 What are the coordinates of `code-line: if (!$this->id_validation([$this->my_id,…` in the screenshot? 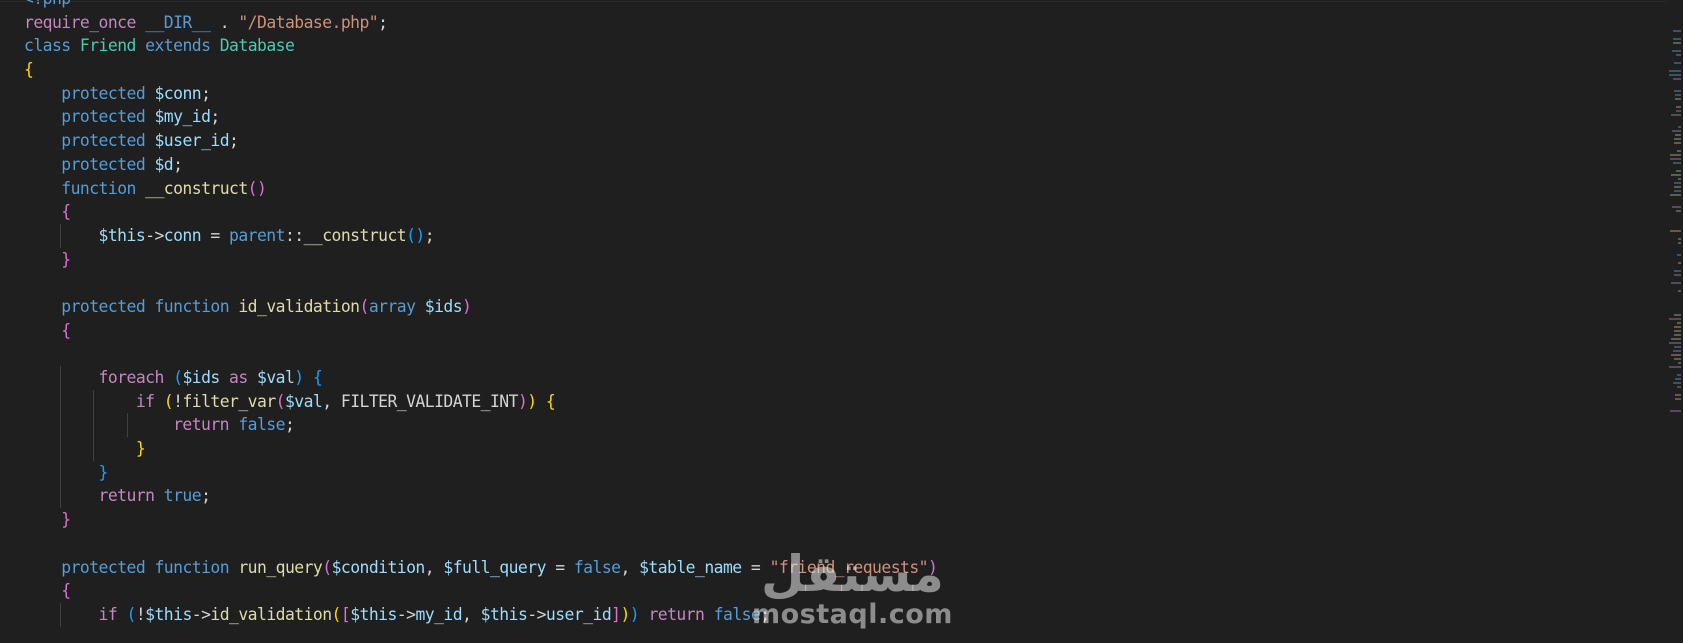 It's located at (480, 614).